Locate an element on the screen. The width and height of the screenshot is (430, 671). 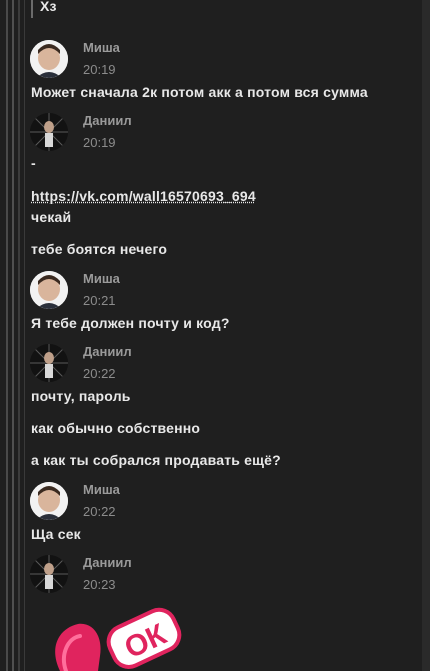
quoted-message-text: Хз is located at coordinates (48, 7).